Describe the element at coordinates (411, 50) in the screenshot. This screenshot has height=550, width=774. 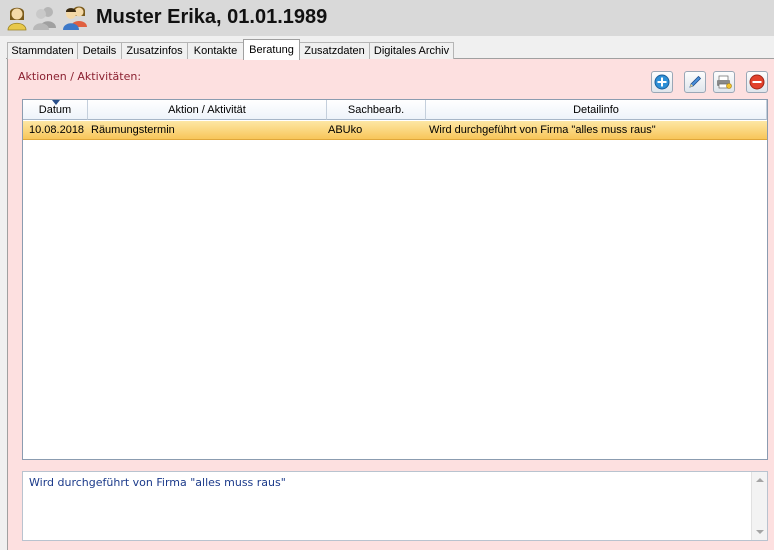
I see `tab-digitales-archiv: Digitales Archiv` at that location.